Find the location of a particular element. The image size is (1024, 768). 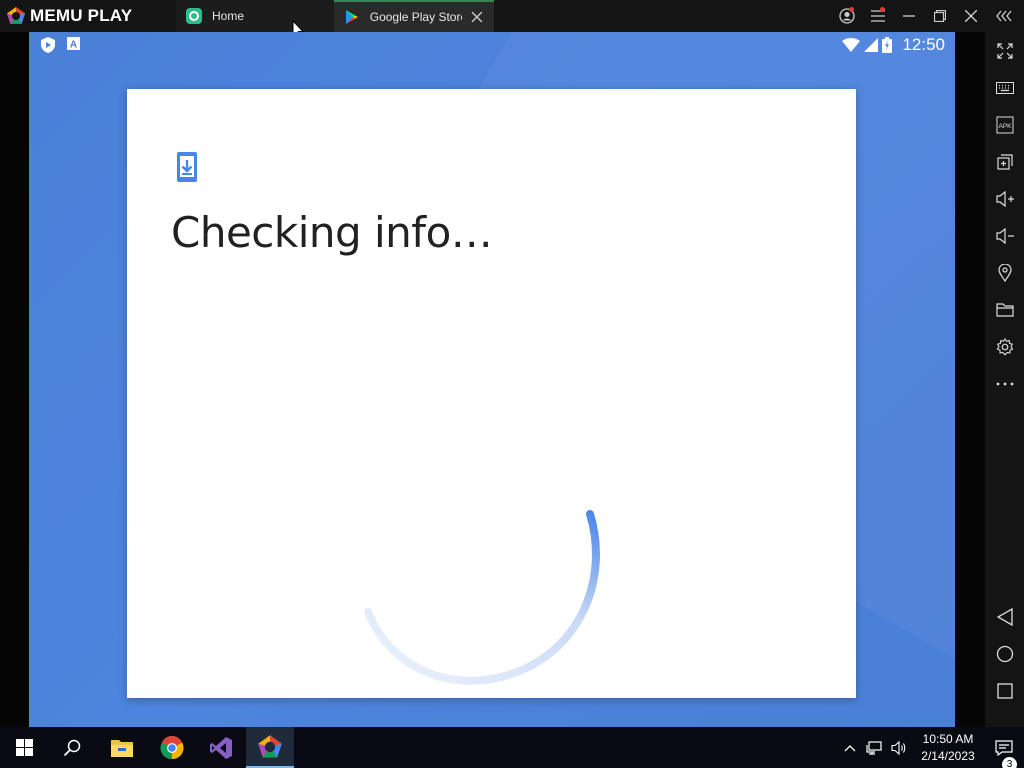

restore-icon is located at coordinates (939, 16).